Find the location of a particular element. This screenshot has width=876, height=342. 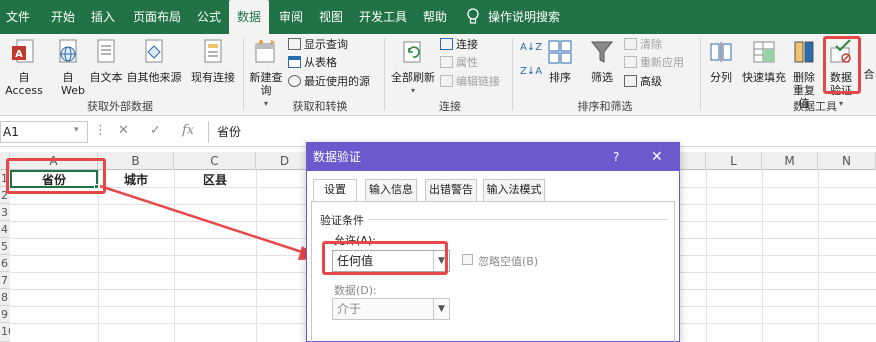

tab-ime-mode: 输入法模式 is located at coordinates (514, 190).